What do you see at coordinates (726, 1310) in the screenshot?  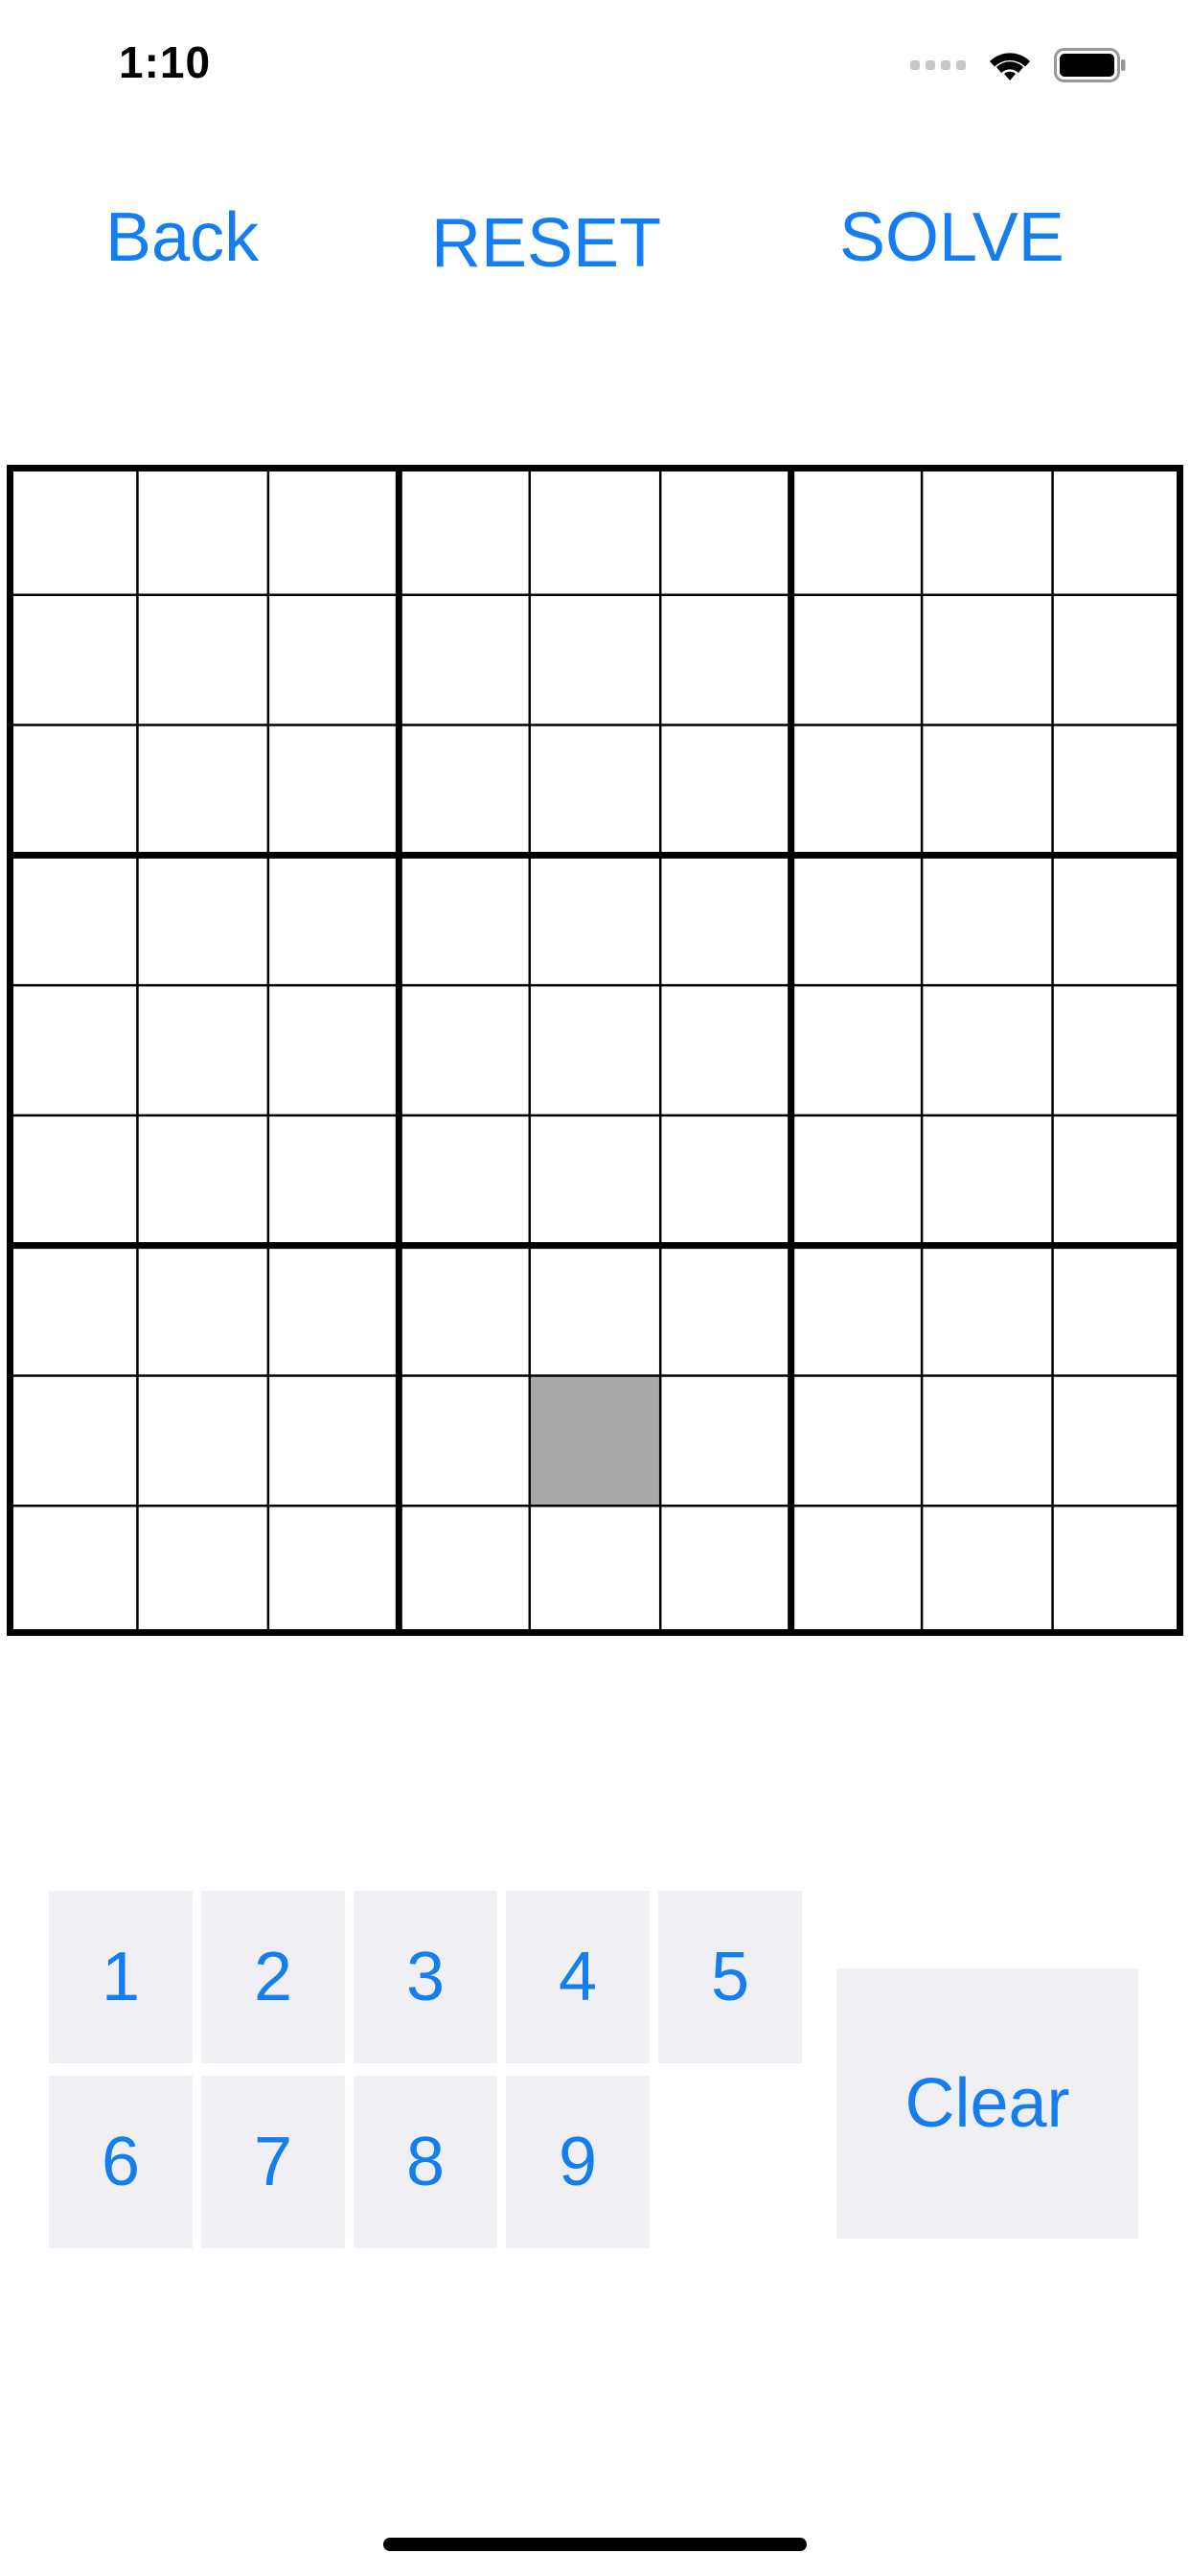 I see `sudoku-cell-r7-c6` at bounding box center [726, 1310].